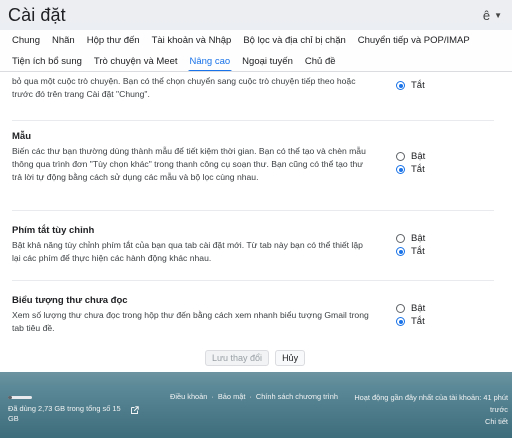  Describe the element at coordinates (498, 15) in the screenshot. I see `chevron-down-icon: ▼` at that location.